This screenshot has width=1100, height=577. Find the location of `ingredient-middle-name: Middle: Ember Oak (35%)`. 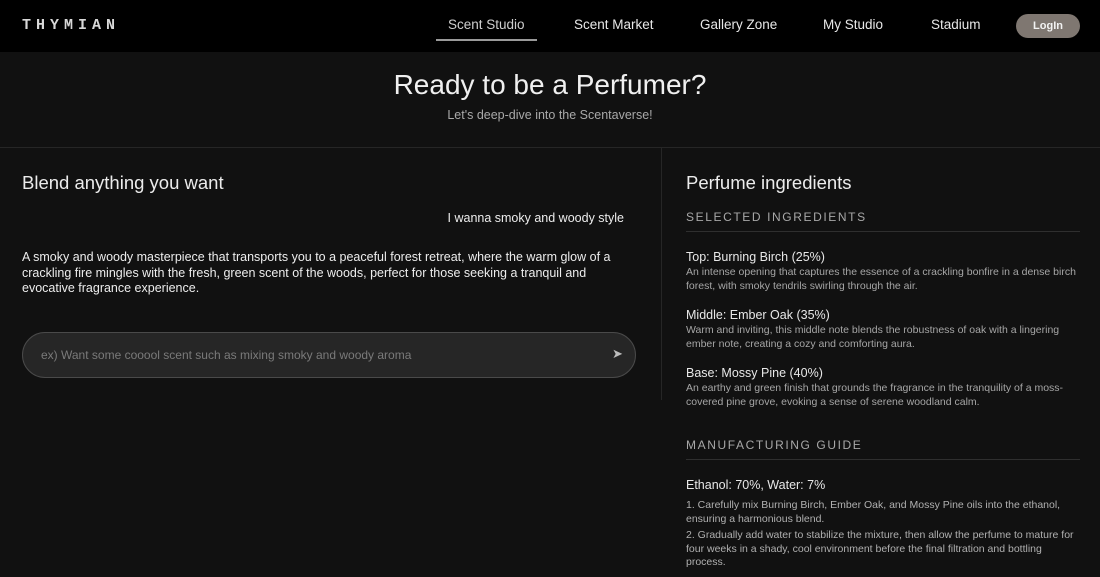

ingredient-middle-name: Middle: Ember Oak (35%) is located at coordinates (758, 315).